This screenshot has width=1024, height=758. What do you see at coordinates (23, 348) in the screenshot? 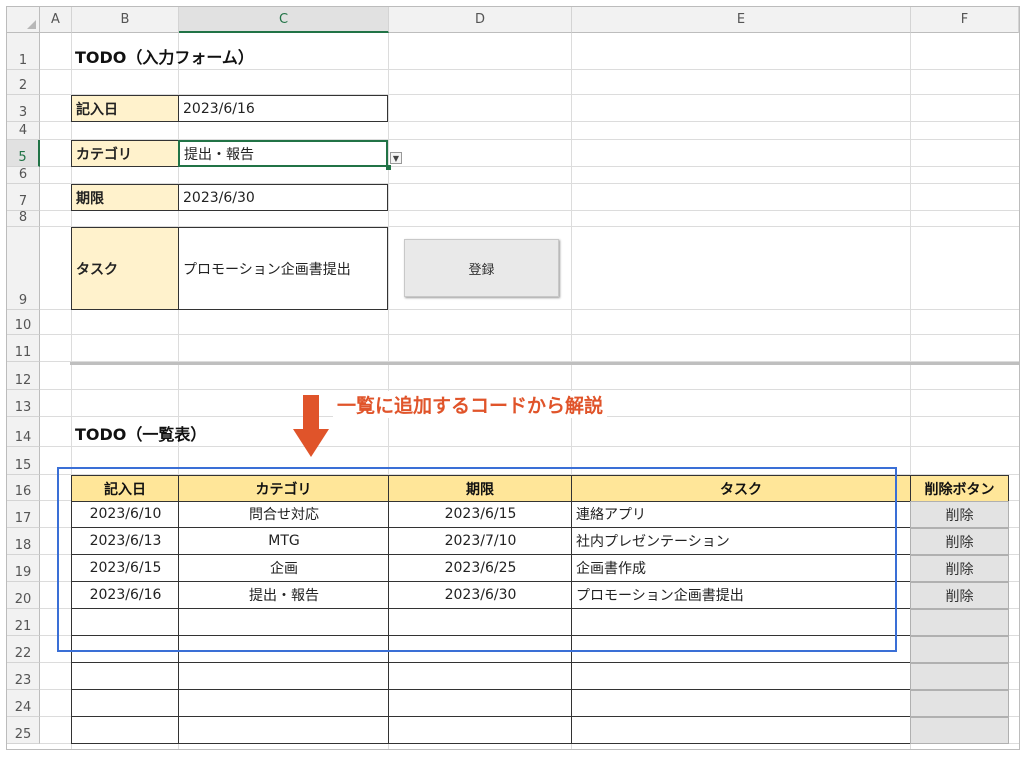
I see `row-header-11: 11` at bounding box center [23, 348].